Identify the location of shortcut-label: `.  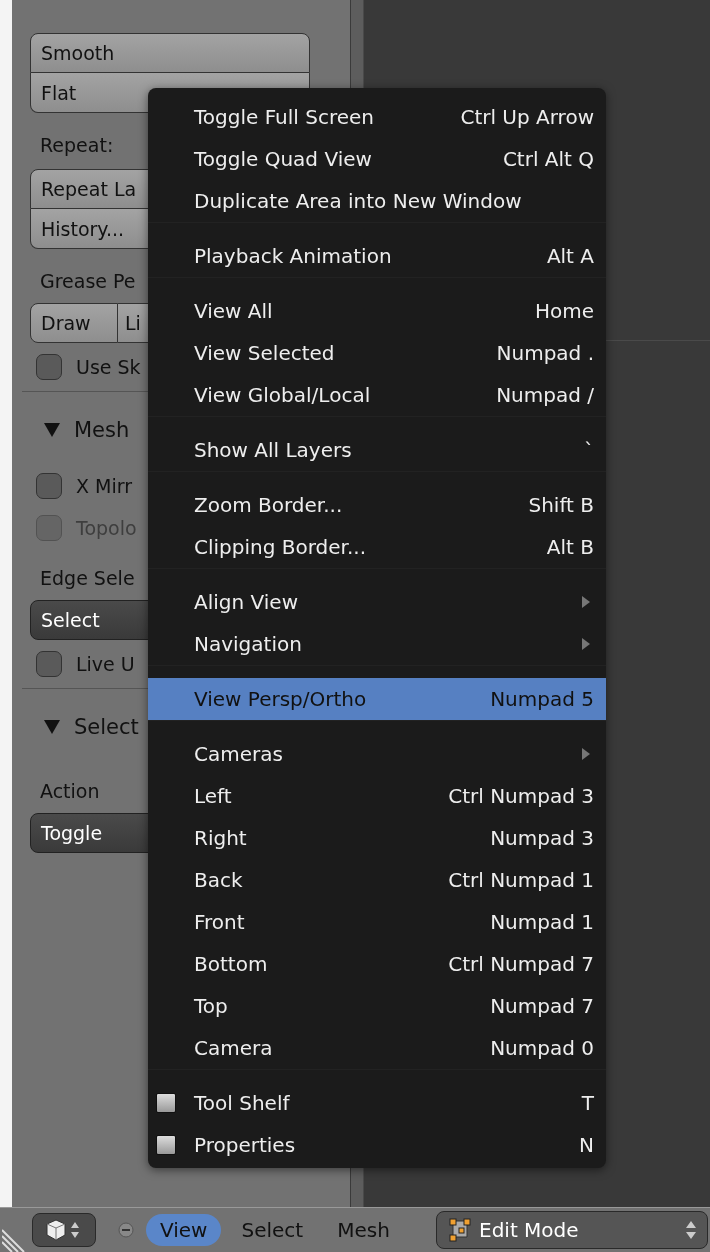
(589, 450).